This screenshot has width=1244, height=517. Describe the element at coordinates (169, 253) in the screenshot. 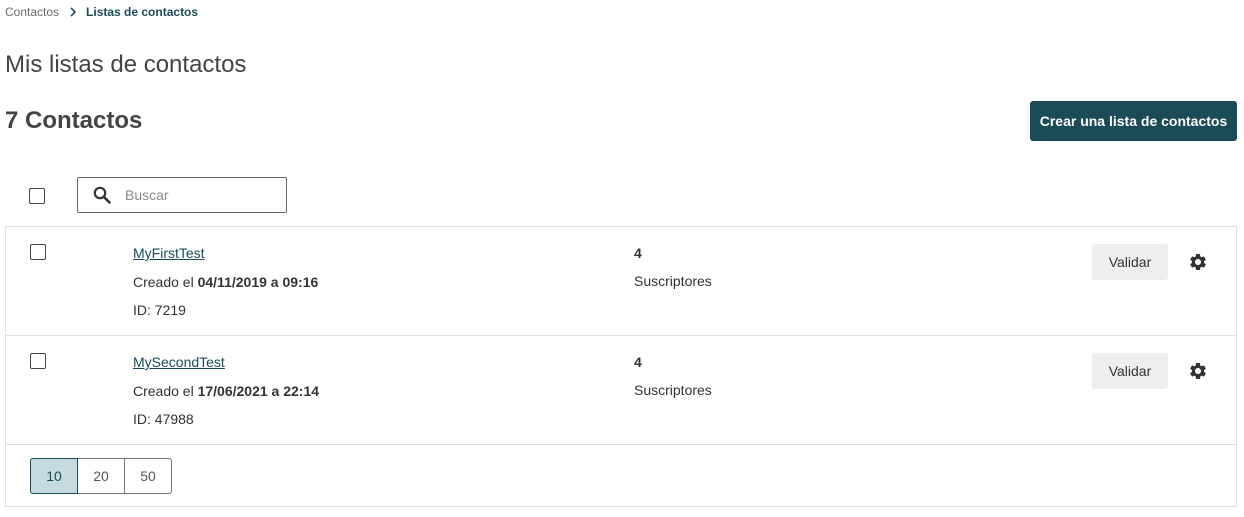

I see `list-name-link: MyFirstTest` at that location.